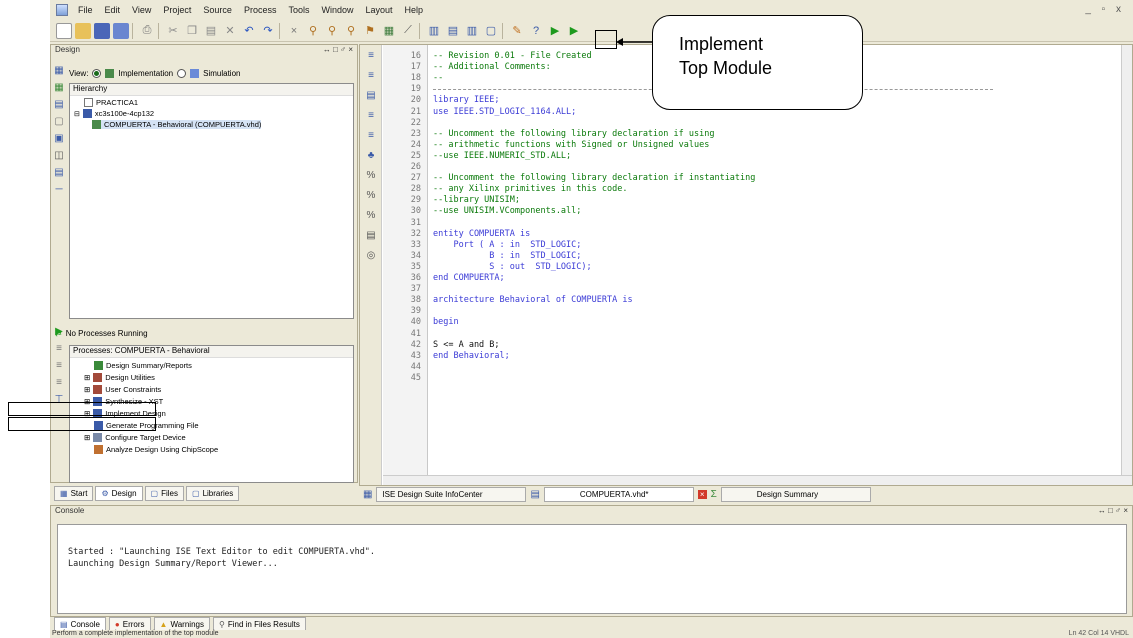 This screenshot has width=1133, height=638. What do you see at coordinates (59, 172) in the screenshot?
I see `document-icon: ▤` at bounding box center [59, 172].